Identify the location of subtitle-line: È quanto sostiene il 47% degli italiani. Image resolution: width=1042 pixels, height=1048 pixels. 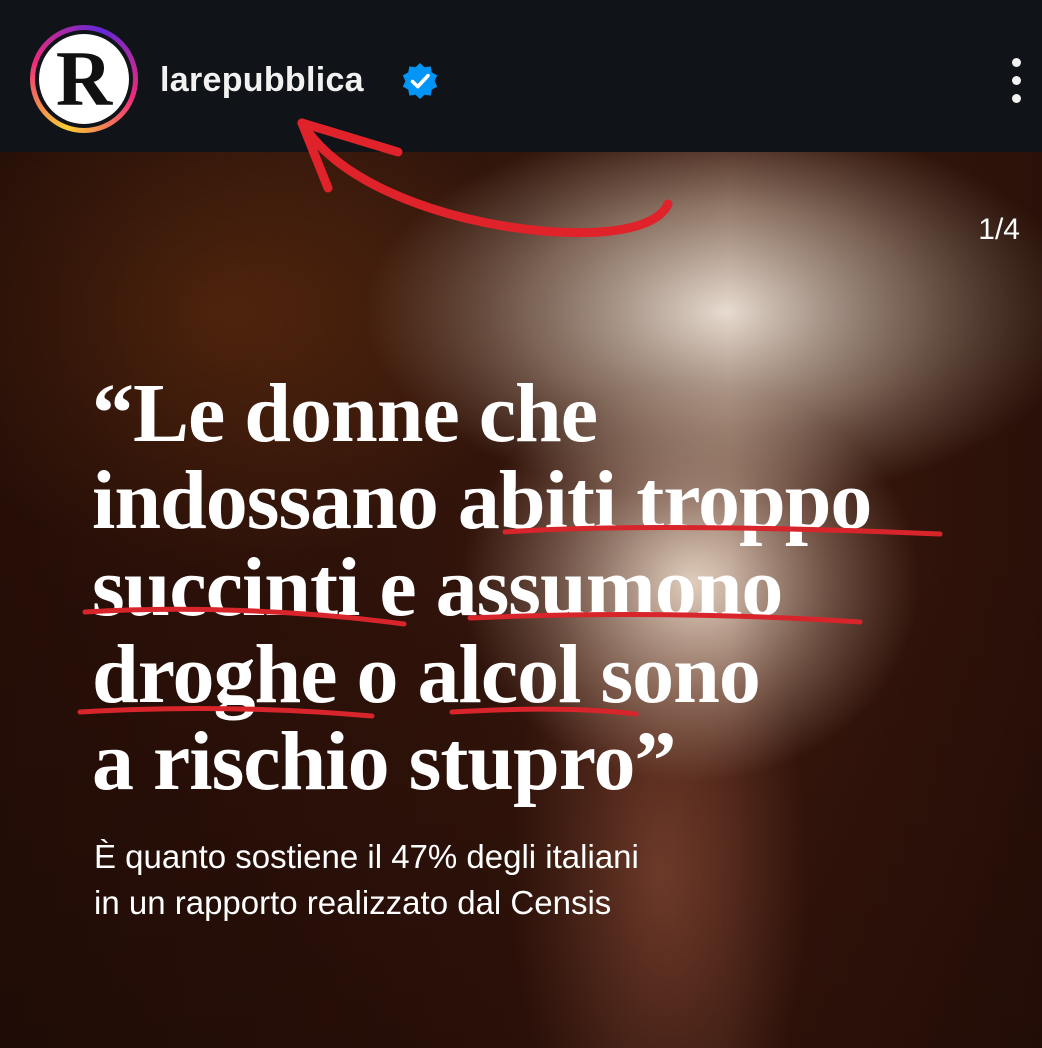
(366, 856).